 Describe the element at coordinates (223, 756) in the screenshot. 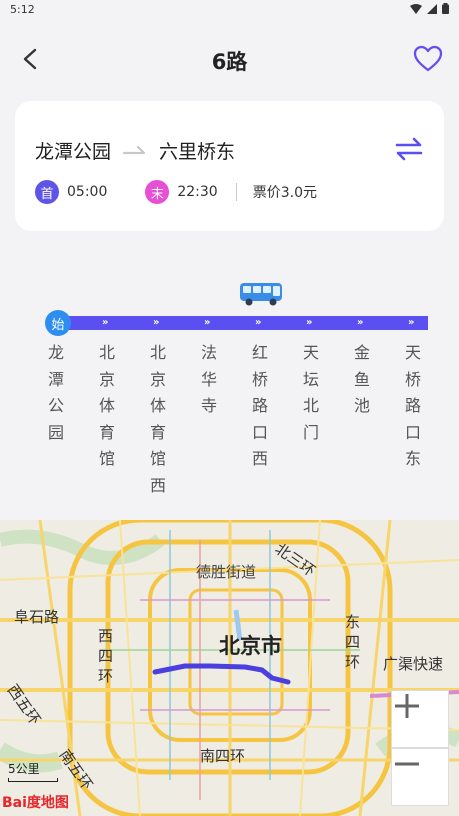

I see `map-label: 南四环` at that location.